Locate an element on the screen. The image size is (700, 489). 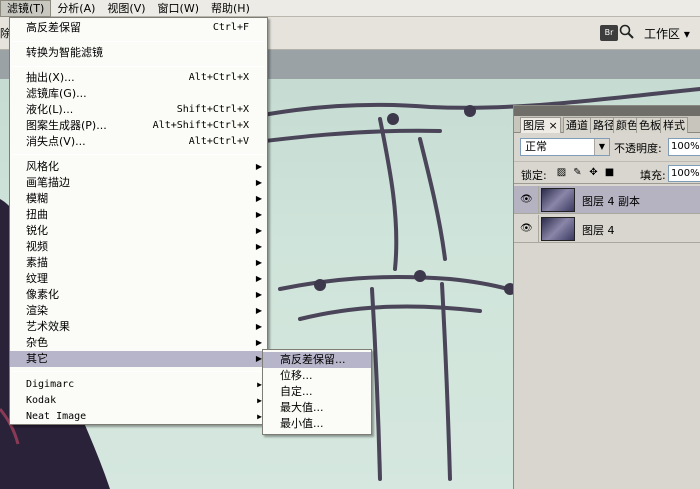
menu-shortcut: Shift+Ctrl+X is located at coordinates (212, 109).